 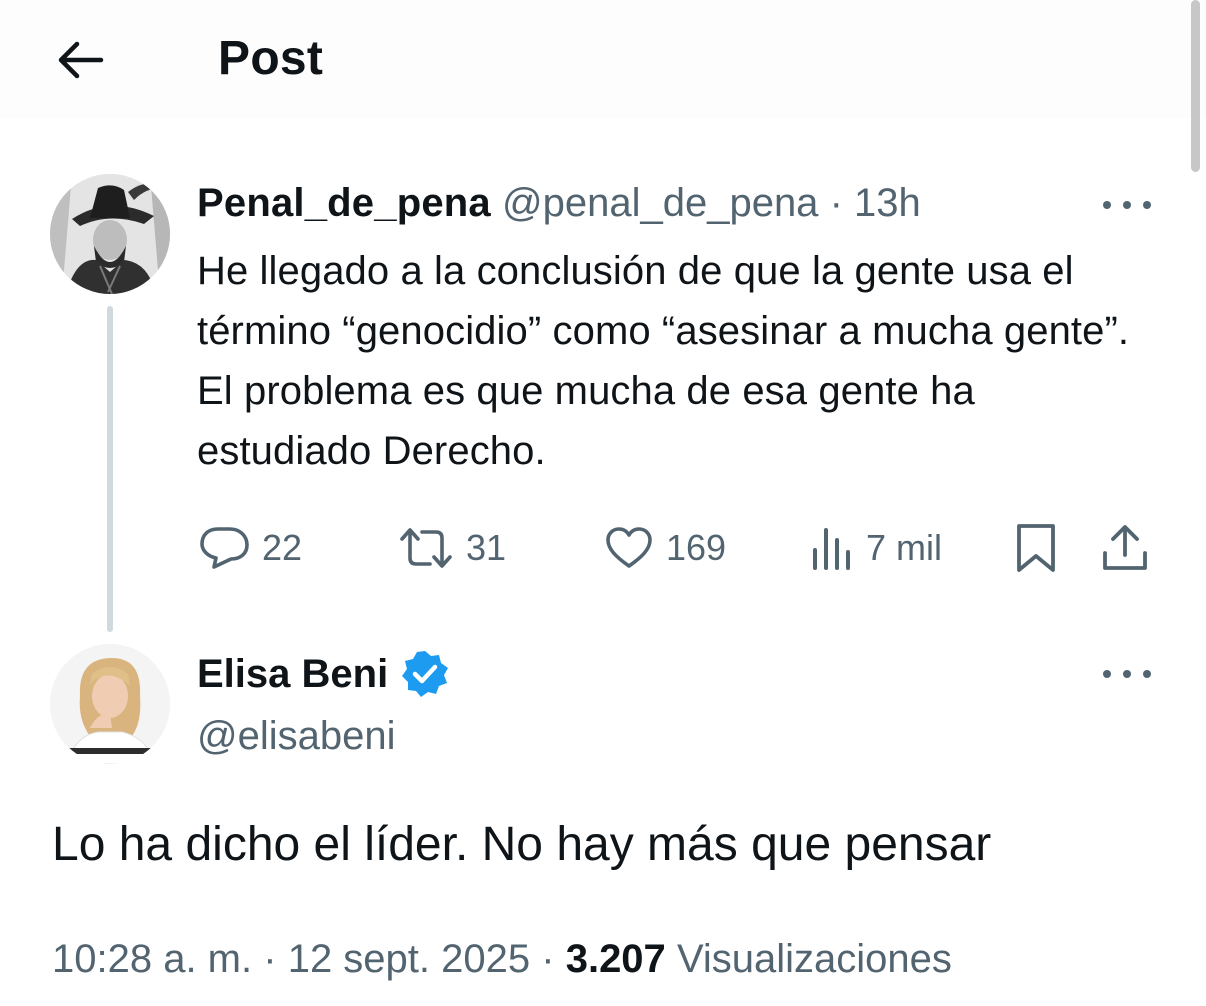 I want to click on share-button, so click(x=1125, y=548).